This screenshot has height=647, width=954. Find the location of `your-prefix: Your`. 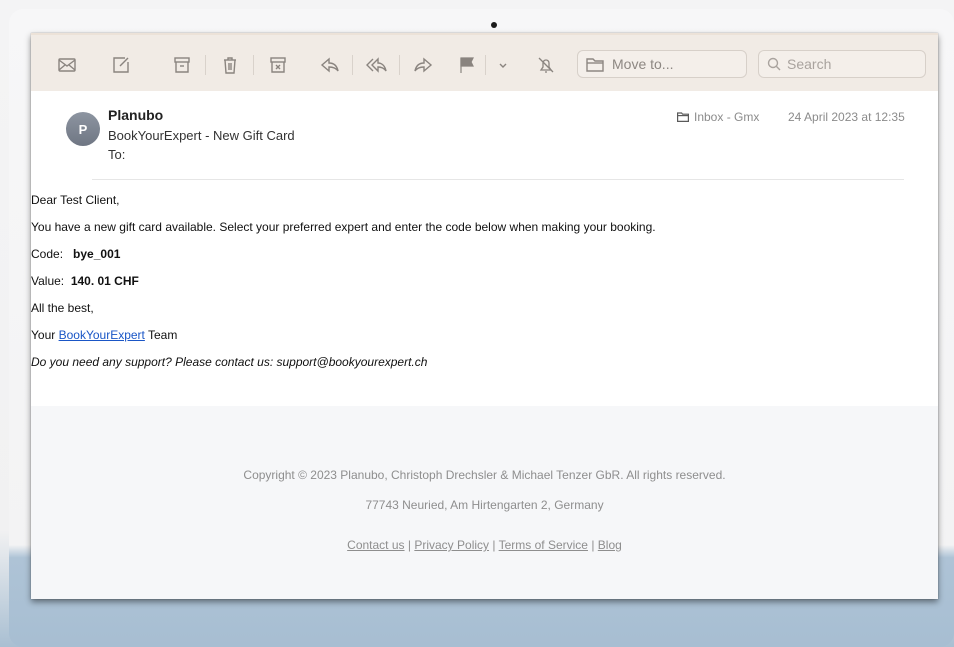

your-prefix: Your is located at coordinates (43, 335).